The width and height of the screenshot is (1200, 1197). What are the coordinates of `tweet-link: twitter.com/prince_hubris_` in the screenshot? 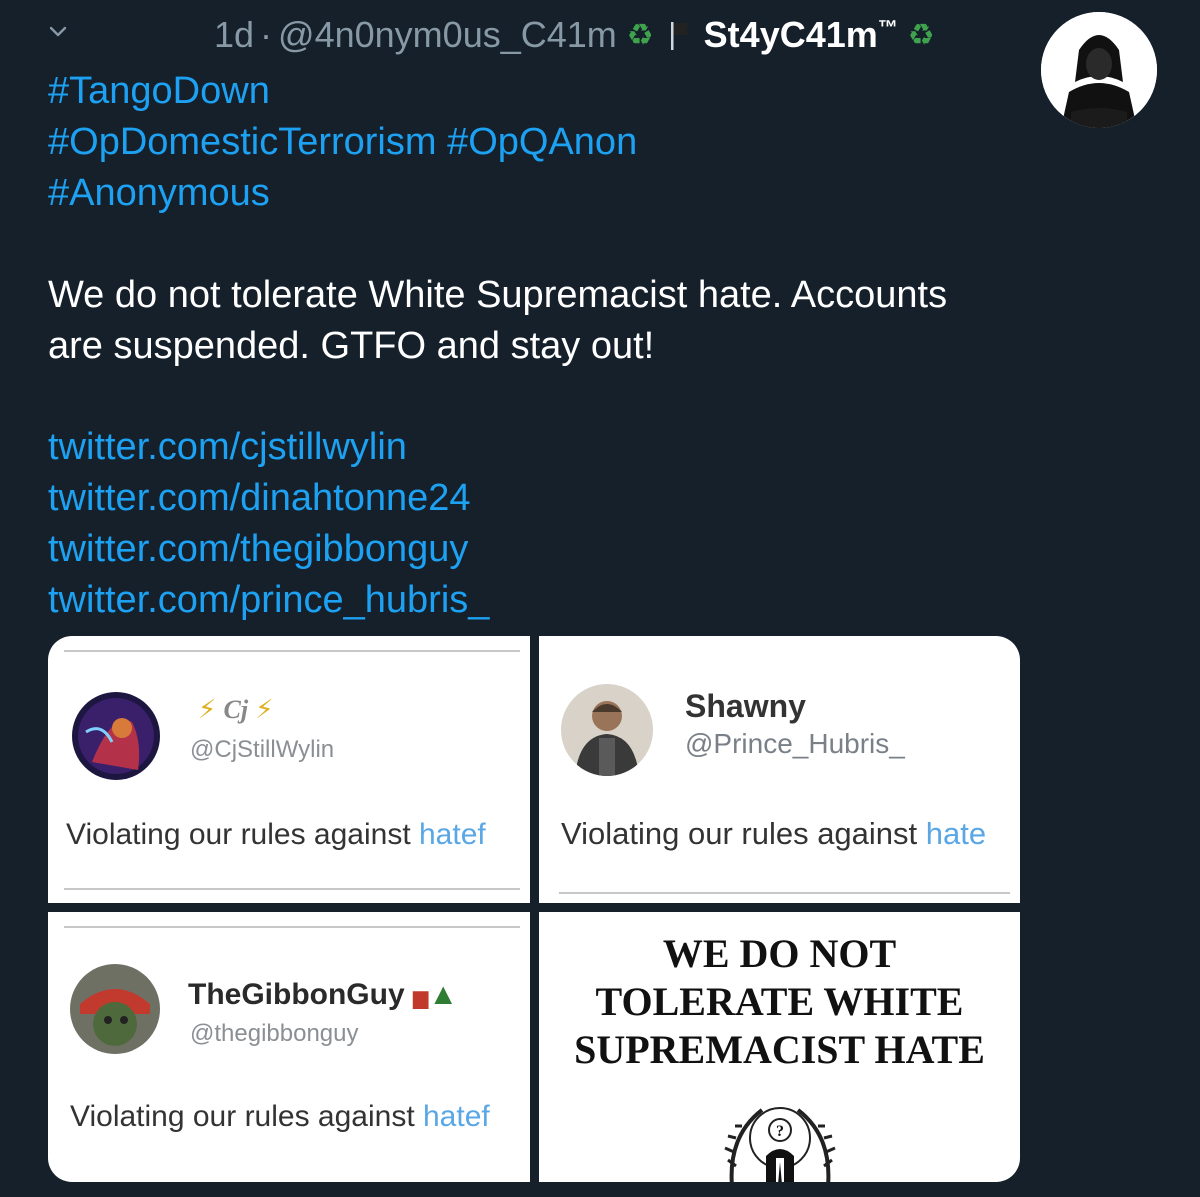 It's located at (268, 600).